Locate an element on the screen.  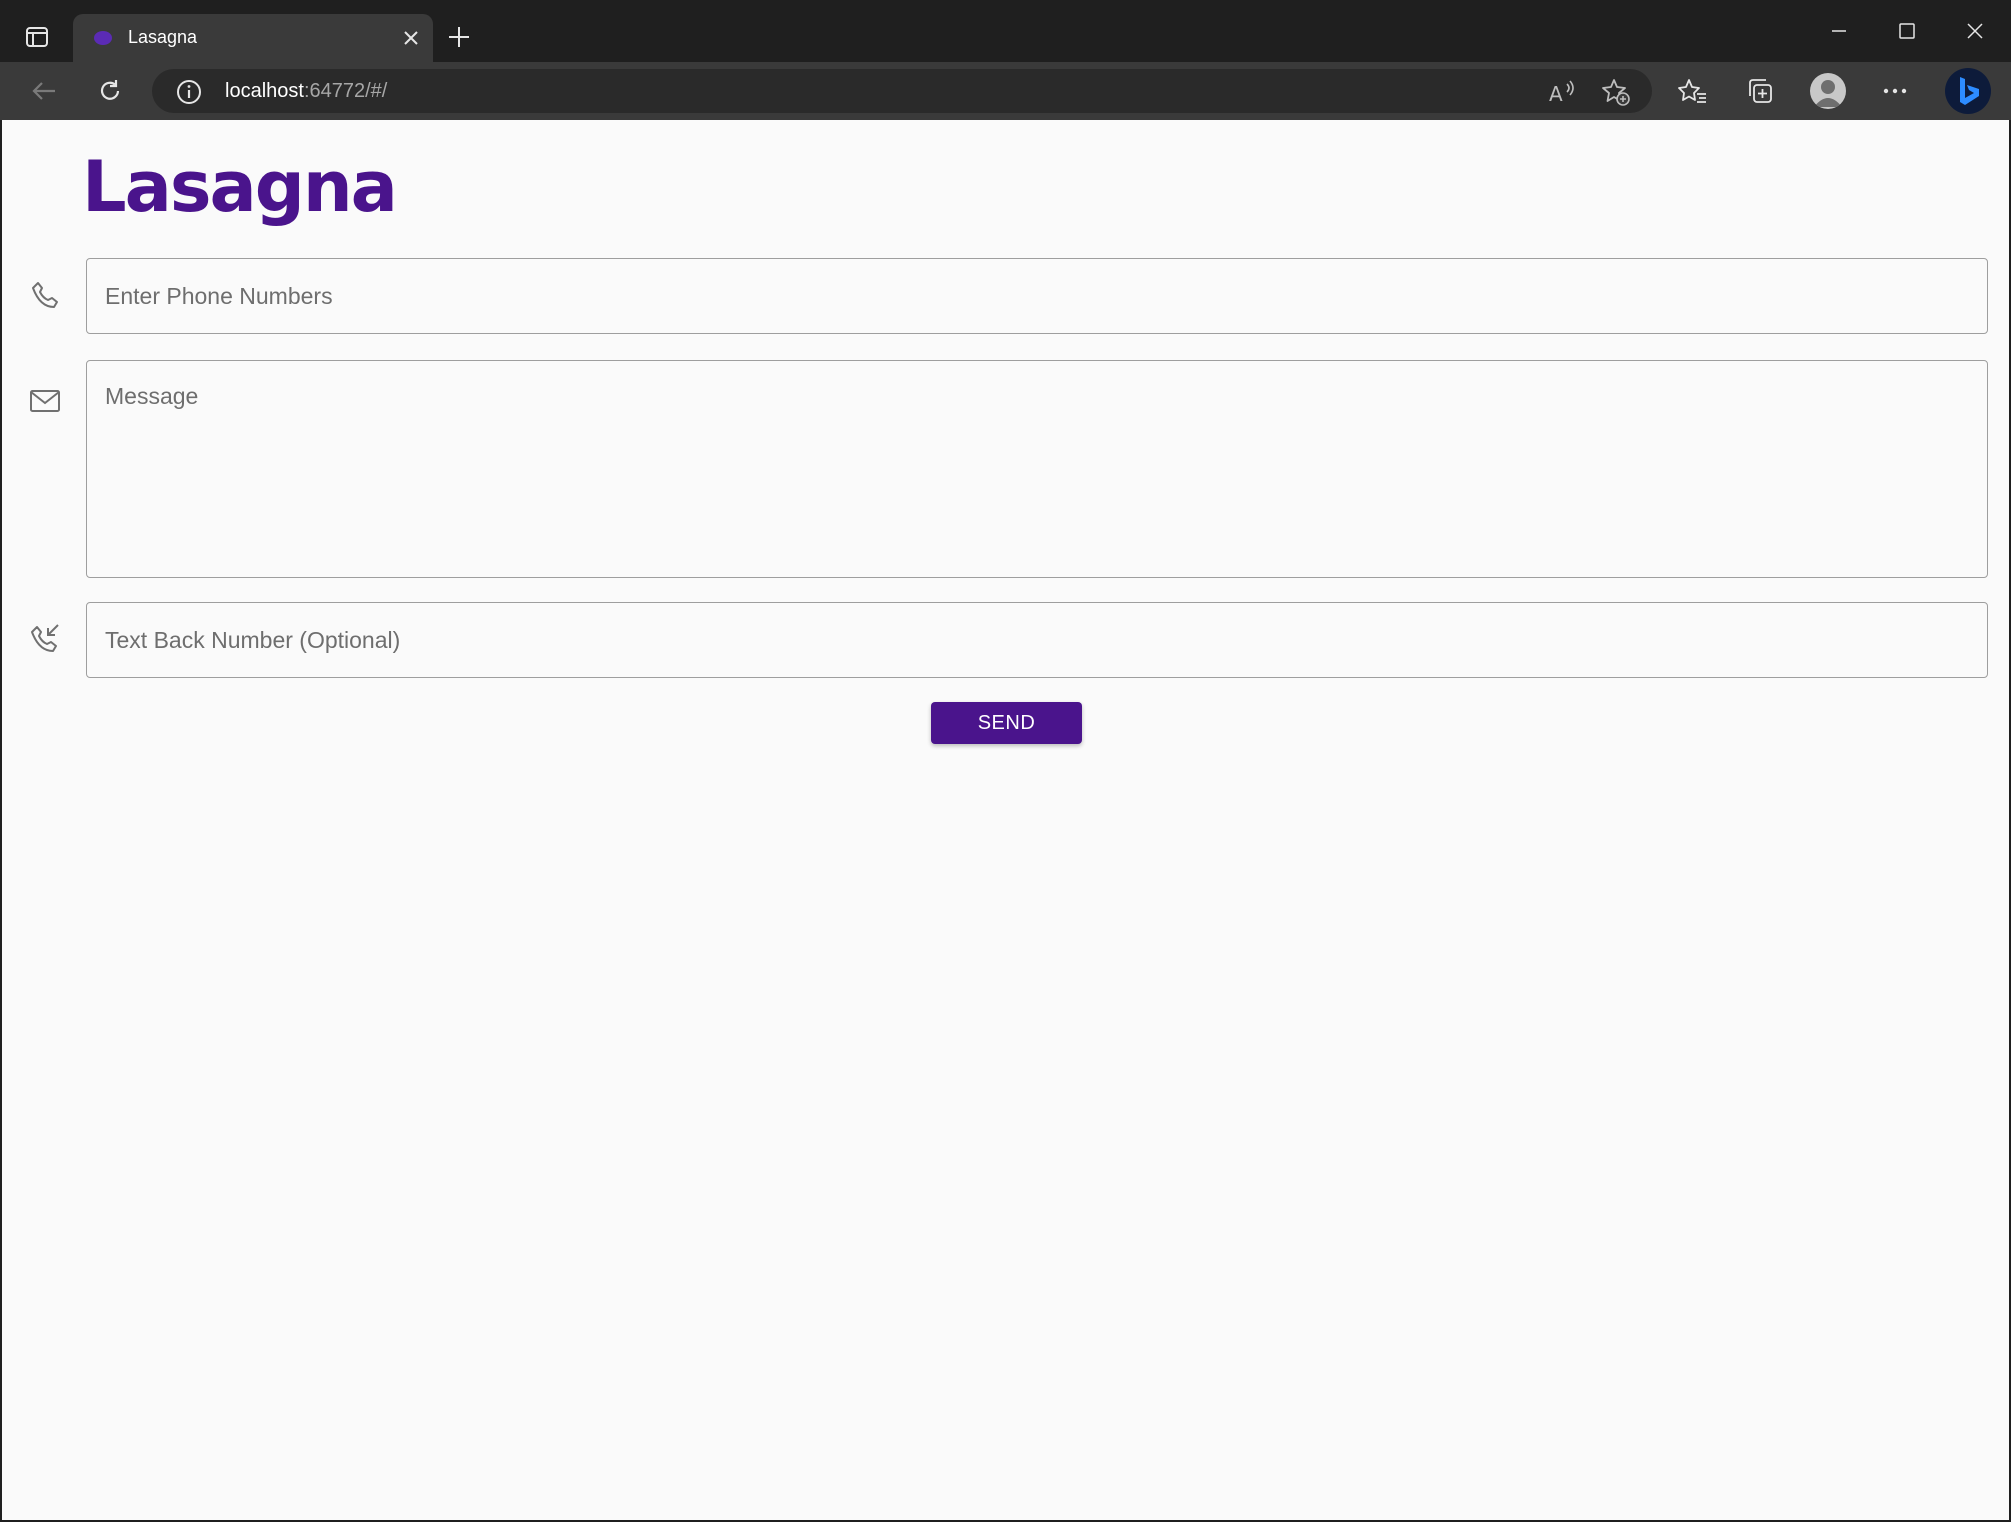
app-logo: Lasagna is located at coordinates (240, 187).